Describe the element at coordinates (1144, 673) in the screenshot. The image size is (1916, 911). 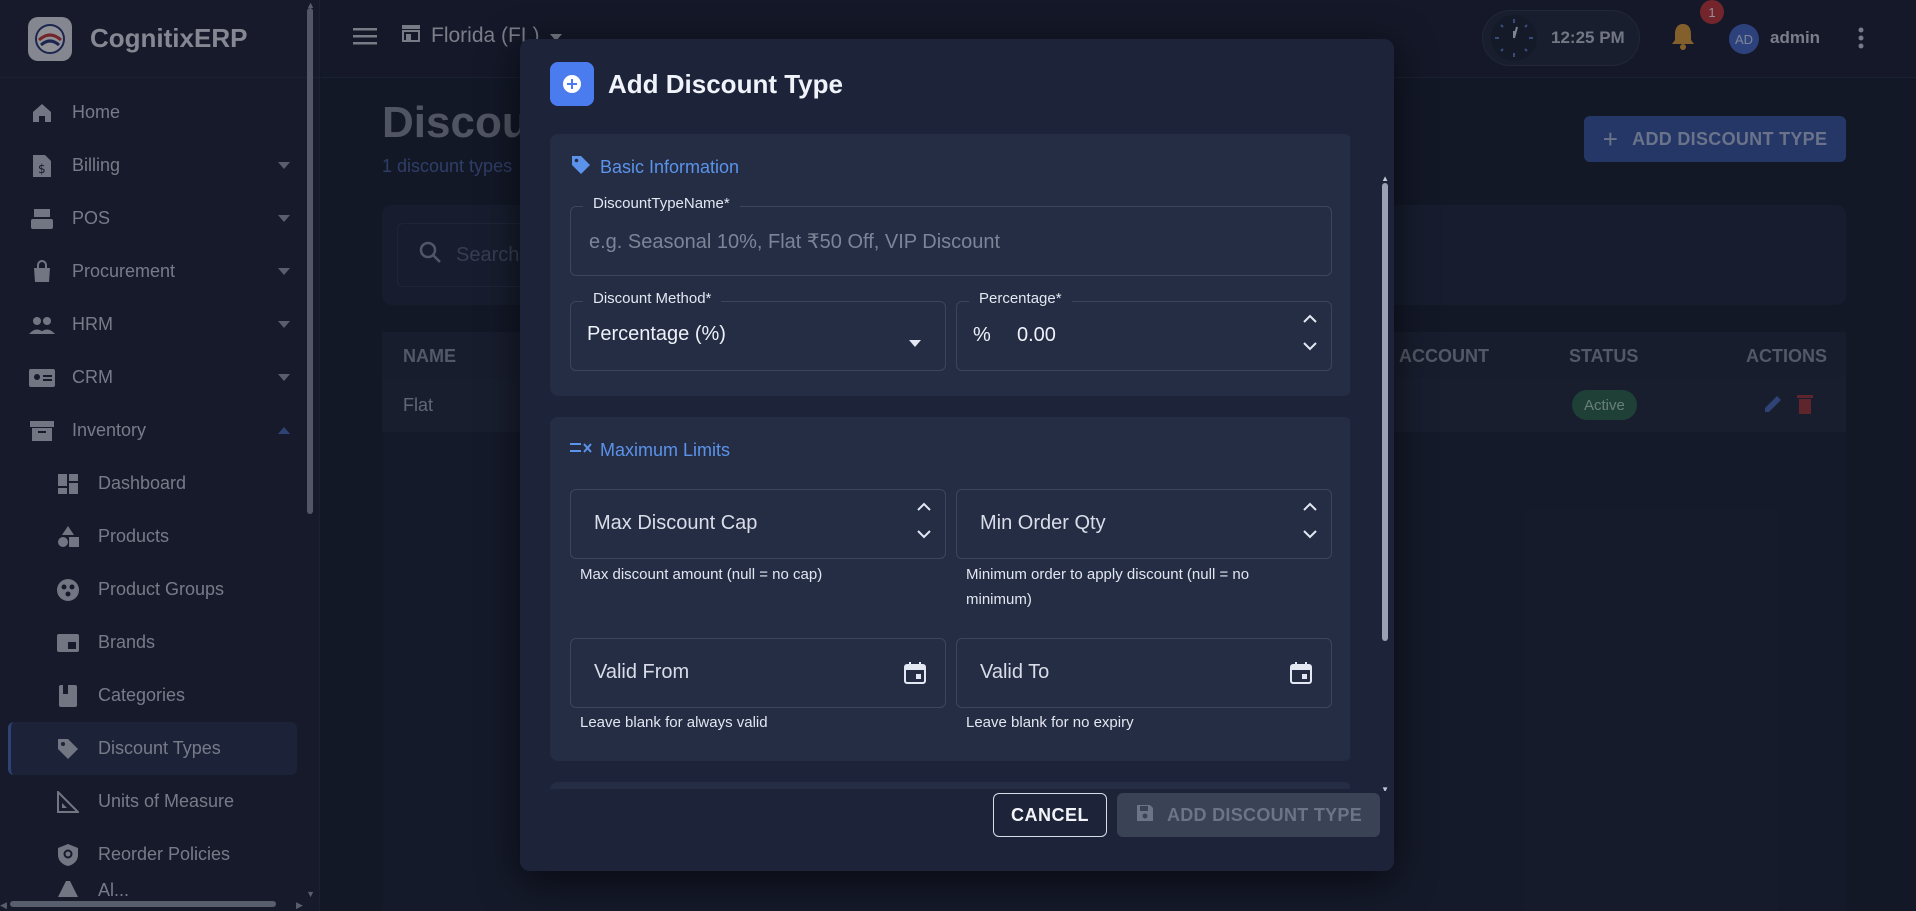
I see `valid-to-field: Valid To` at that location.